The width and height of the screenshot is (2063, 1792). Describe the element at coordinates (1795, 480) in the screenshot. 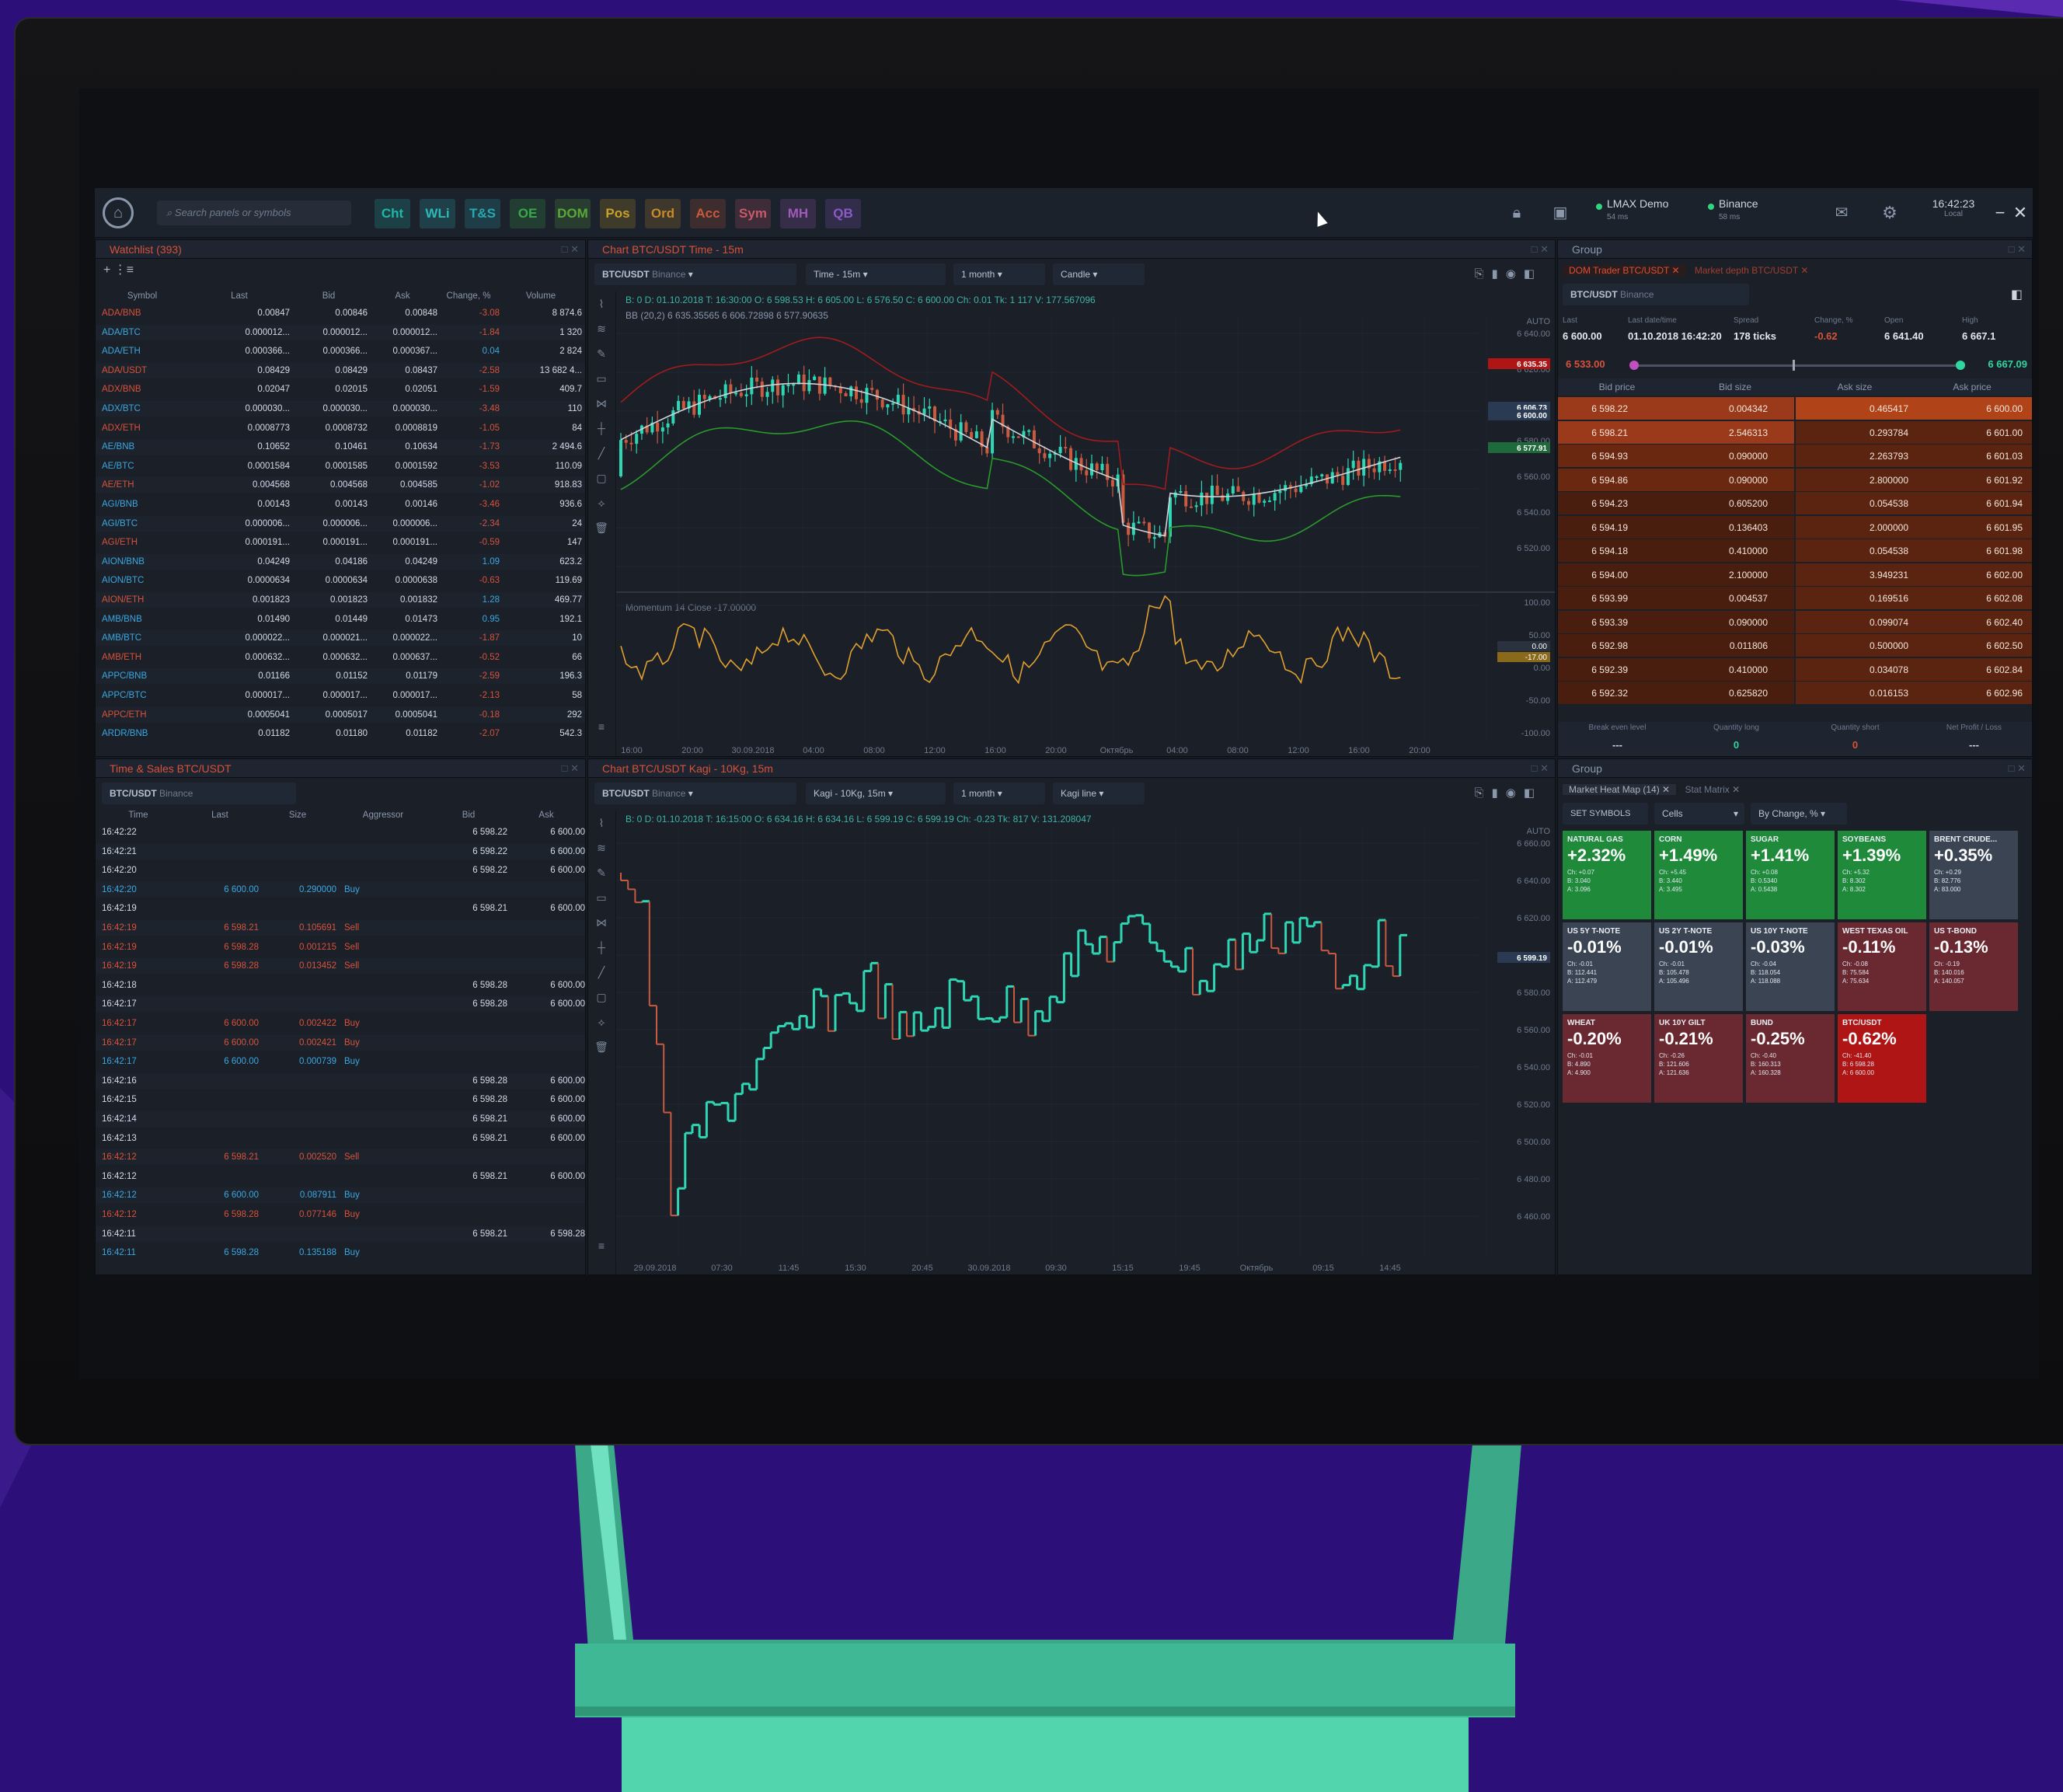

I see `dom-level-row: 6 594.86 0.090000 2.800000 6 601.92` at that location.